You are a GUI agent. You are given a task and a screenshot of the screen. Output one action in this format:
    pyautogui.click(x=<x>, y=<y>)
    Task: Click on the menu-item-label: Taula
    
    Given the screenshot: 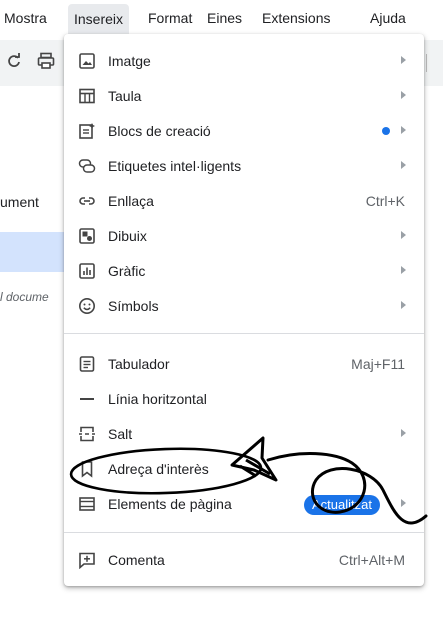 What is the action you would take?
    pyautogui.click(x=125, y=96)
    